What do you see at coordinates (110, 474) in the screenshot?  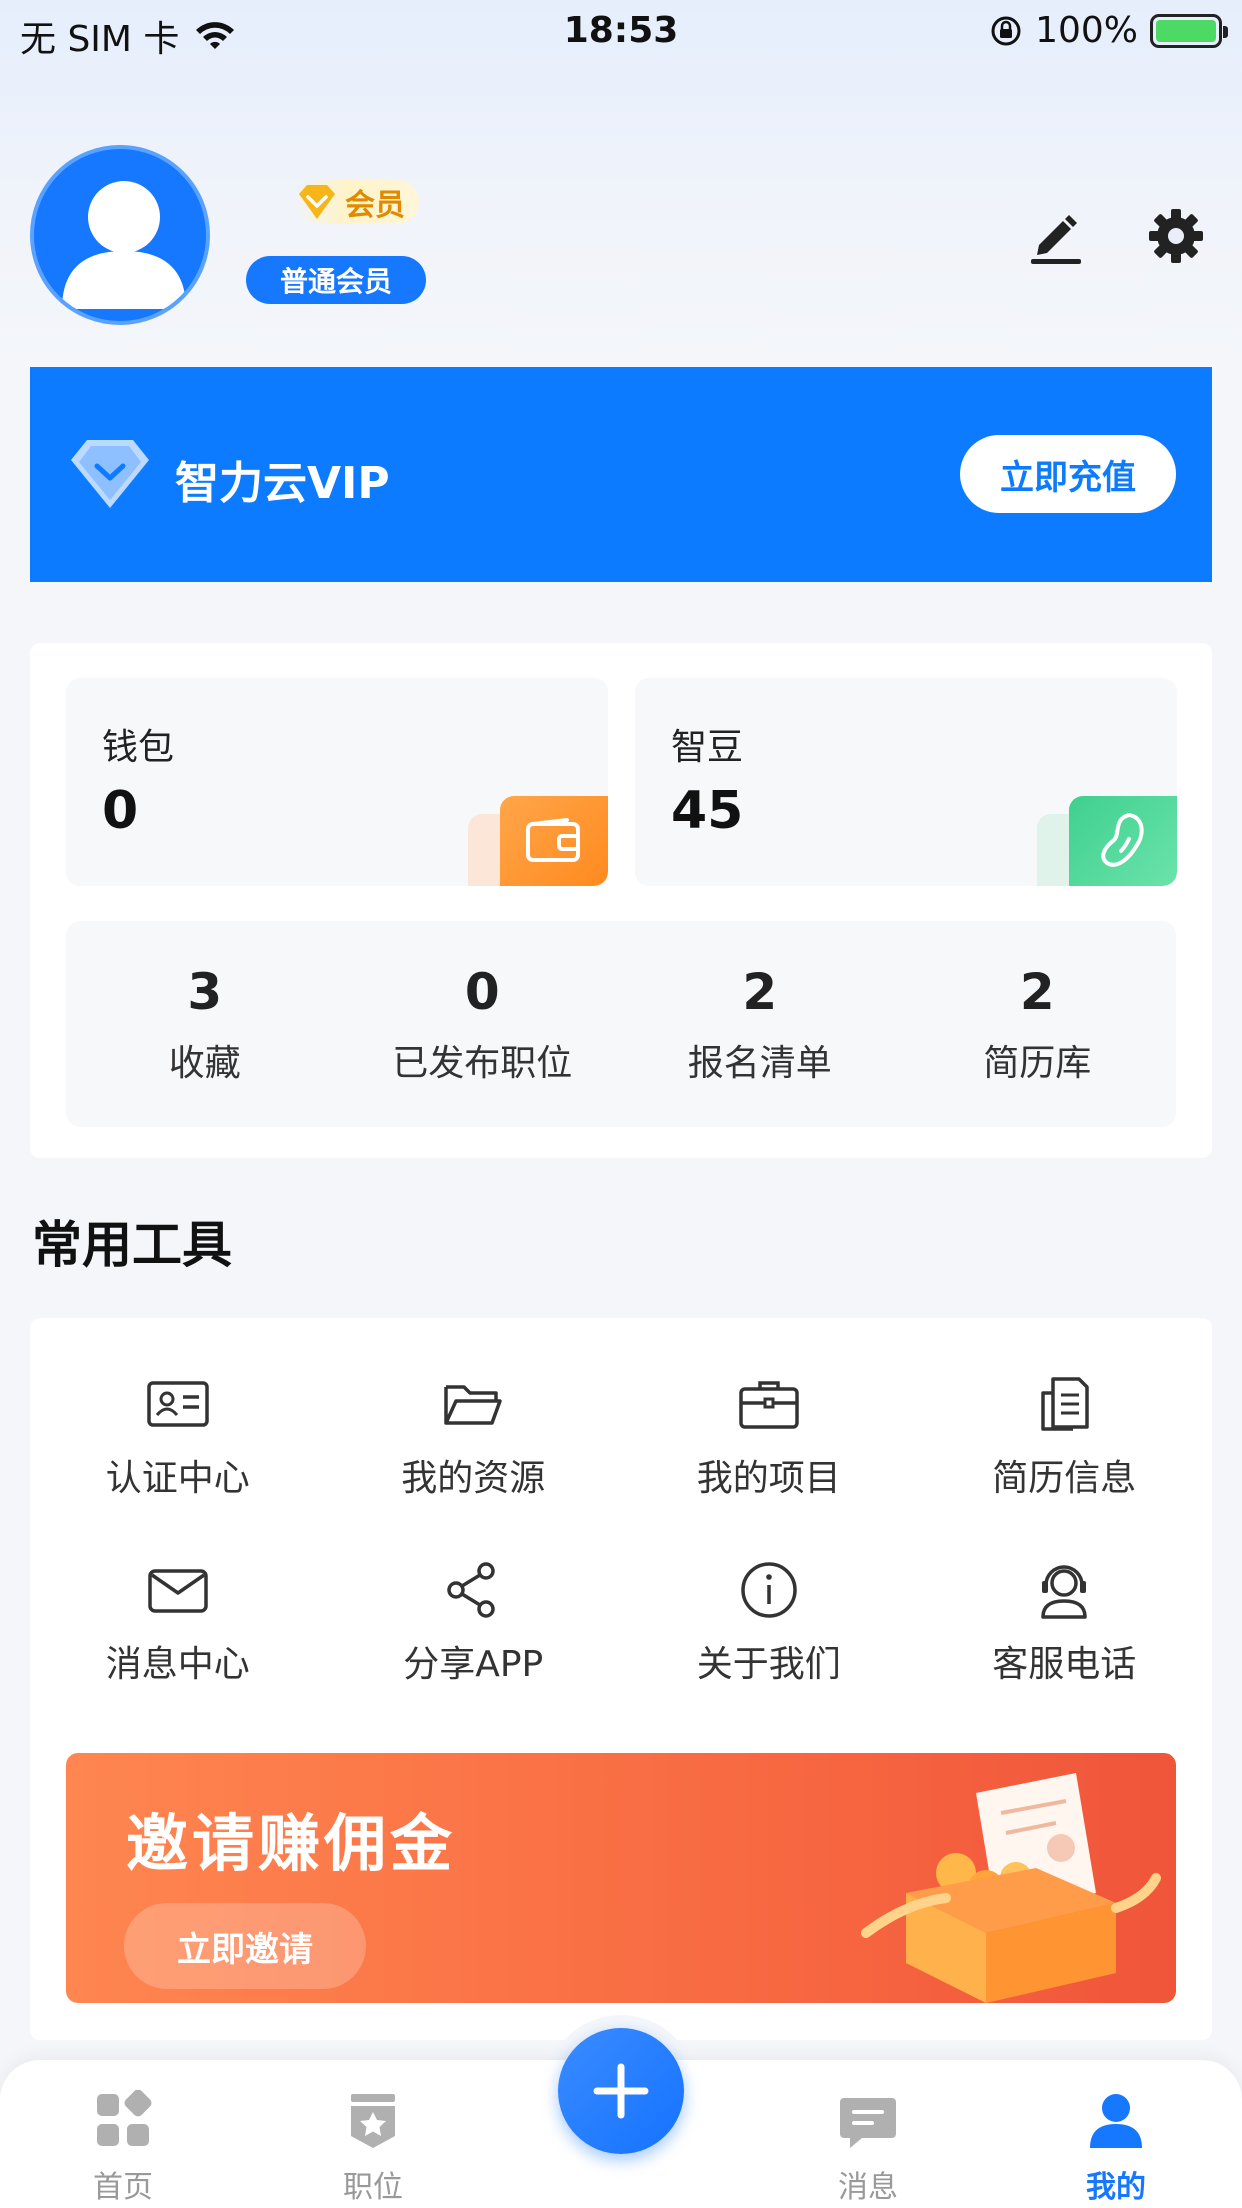 I see `vip-diamond-icon` at bounding box center [110, 474].